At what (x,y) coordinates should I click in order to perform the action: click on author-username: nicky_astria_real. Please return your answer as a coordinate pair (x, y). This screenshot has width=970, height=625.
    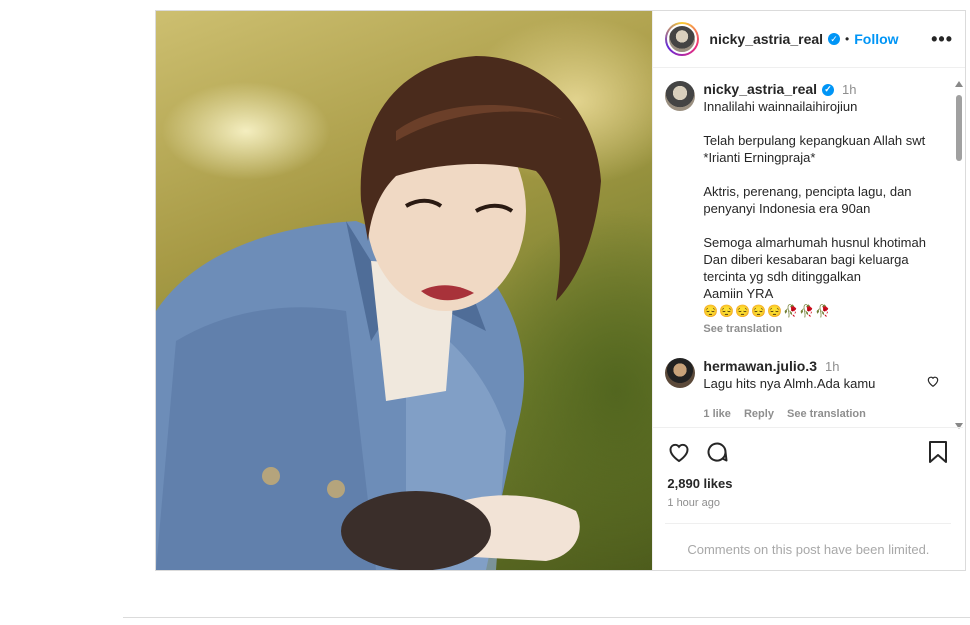
    Looking at the image, I should click on (766, 39).